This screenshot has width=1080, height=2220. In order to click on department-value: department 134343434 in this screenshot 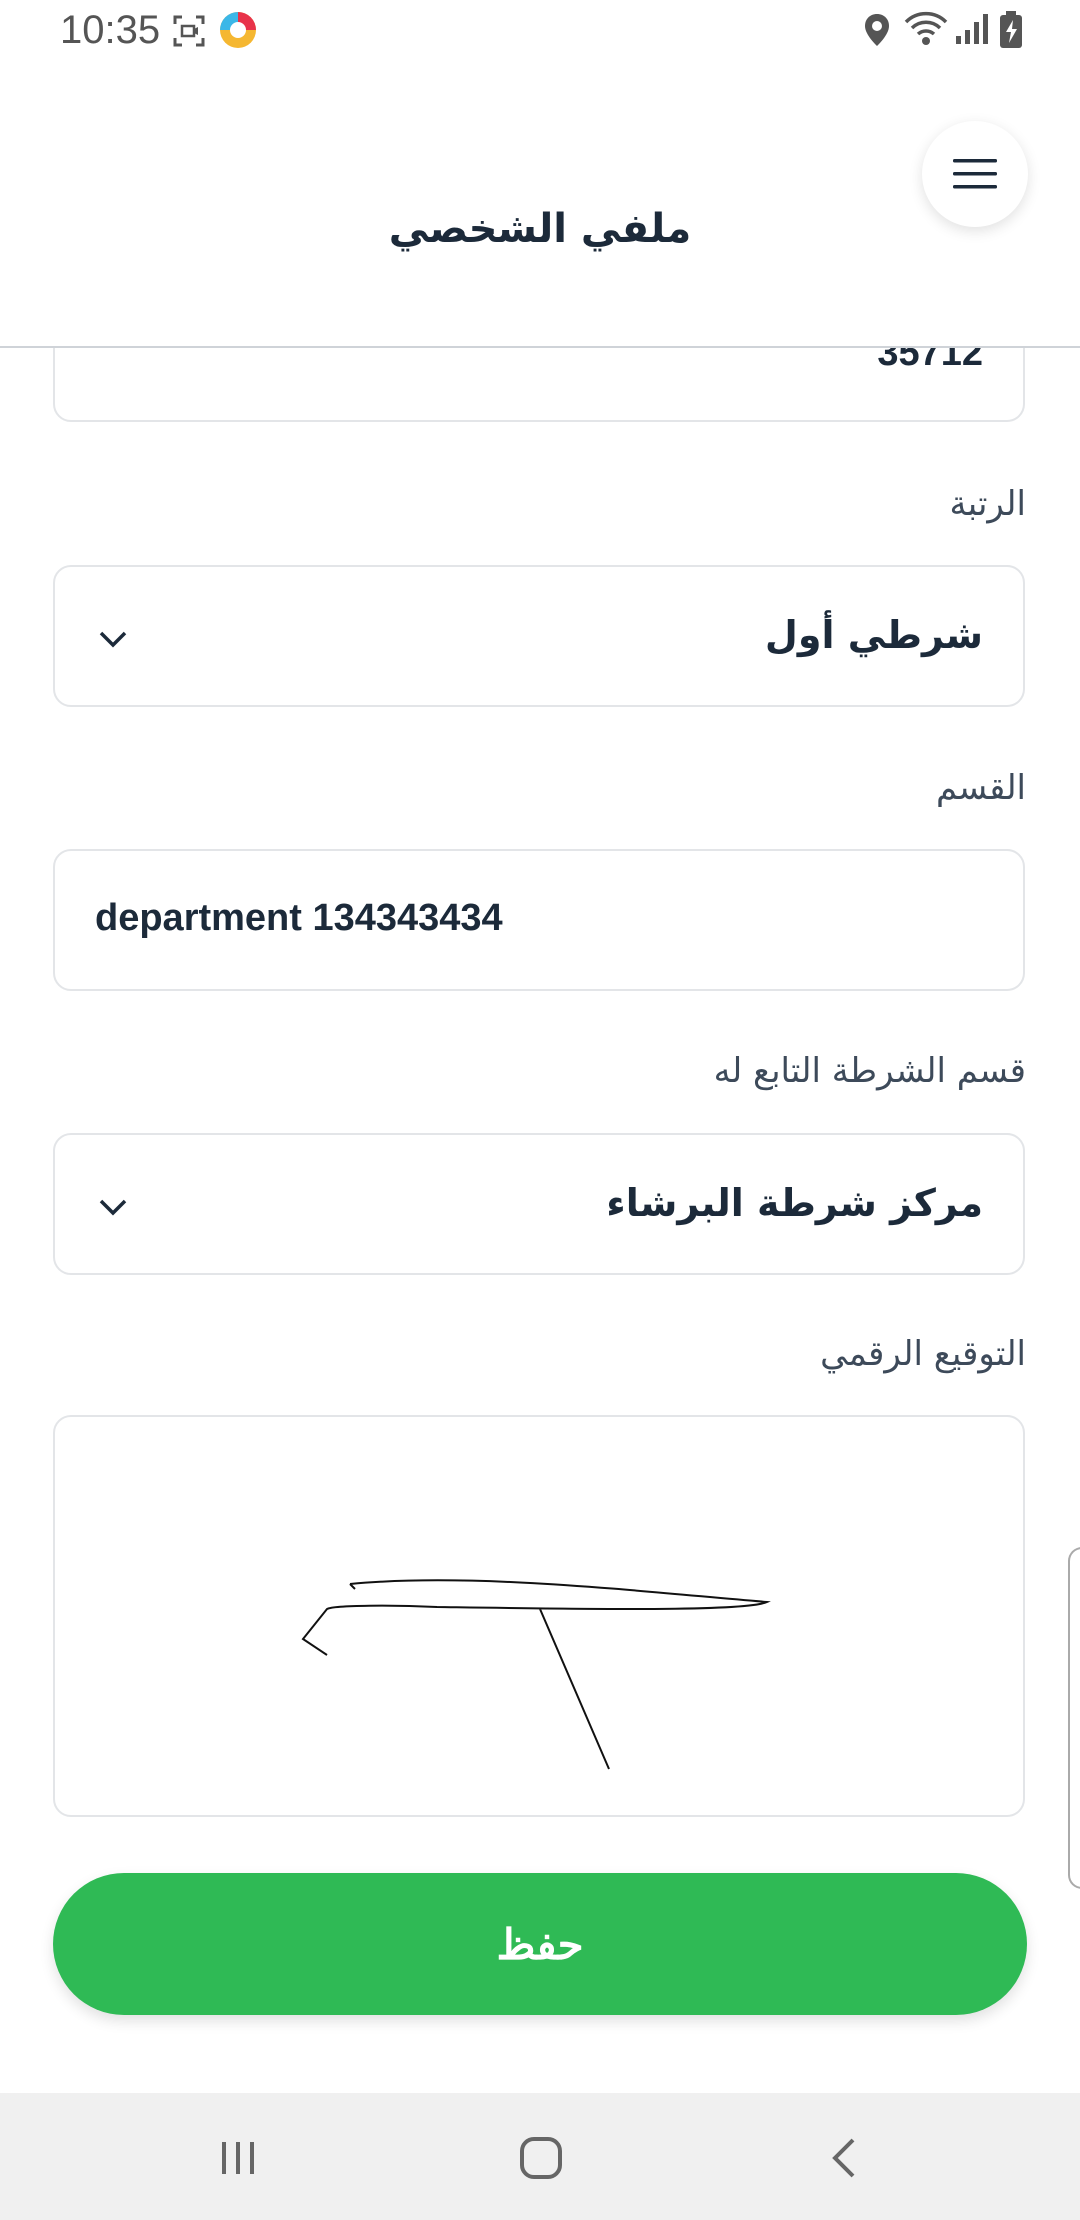, I will do `click(299, 918)`.